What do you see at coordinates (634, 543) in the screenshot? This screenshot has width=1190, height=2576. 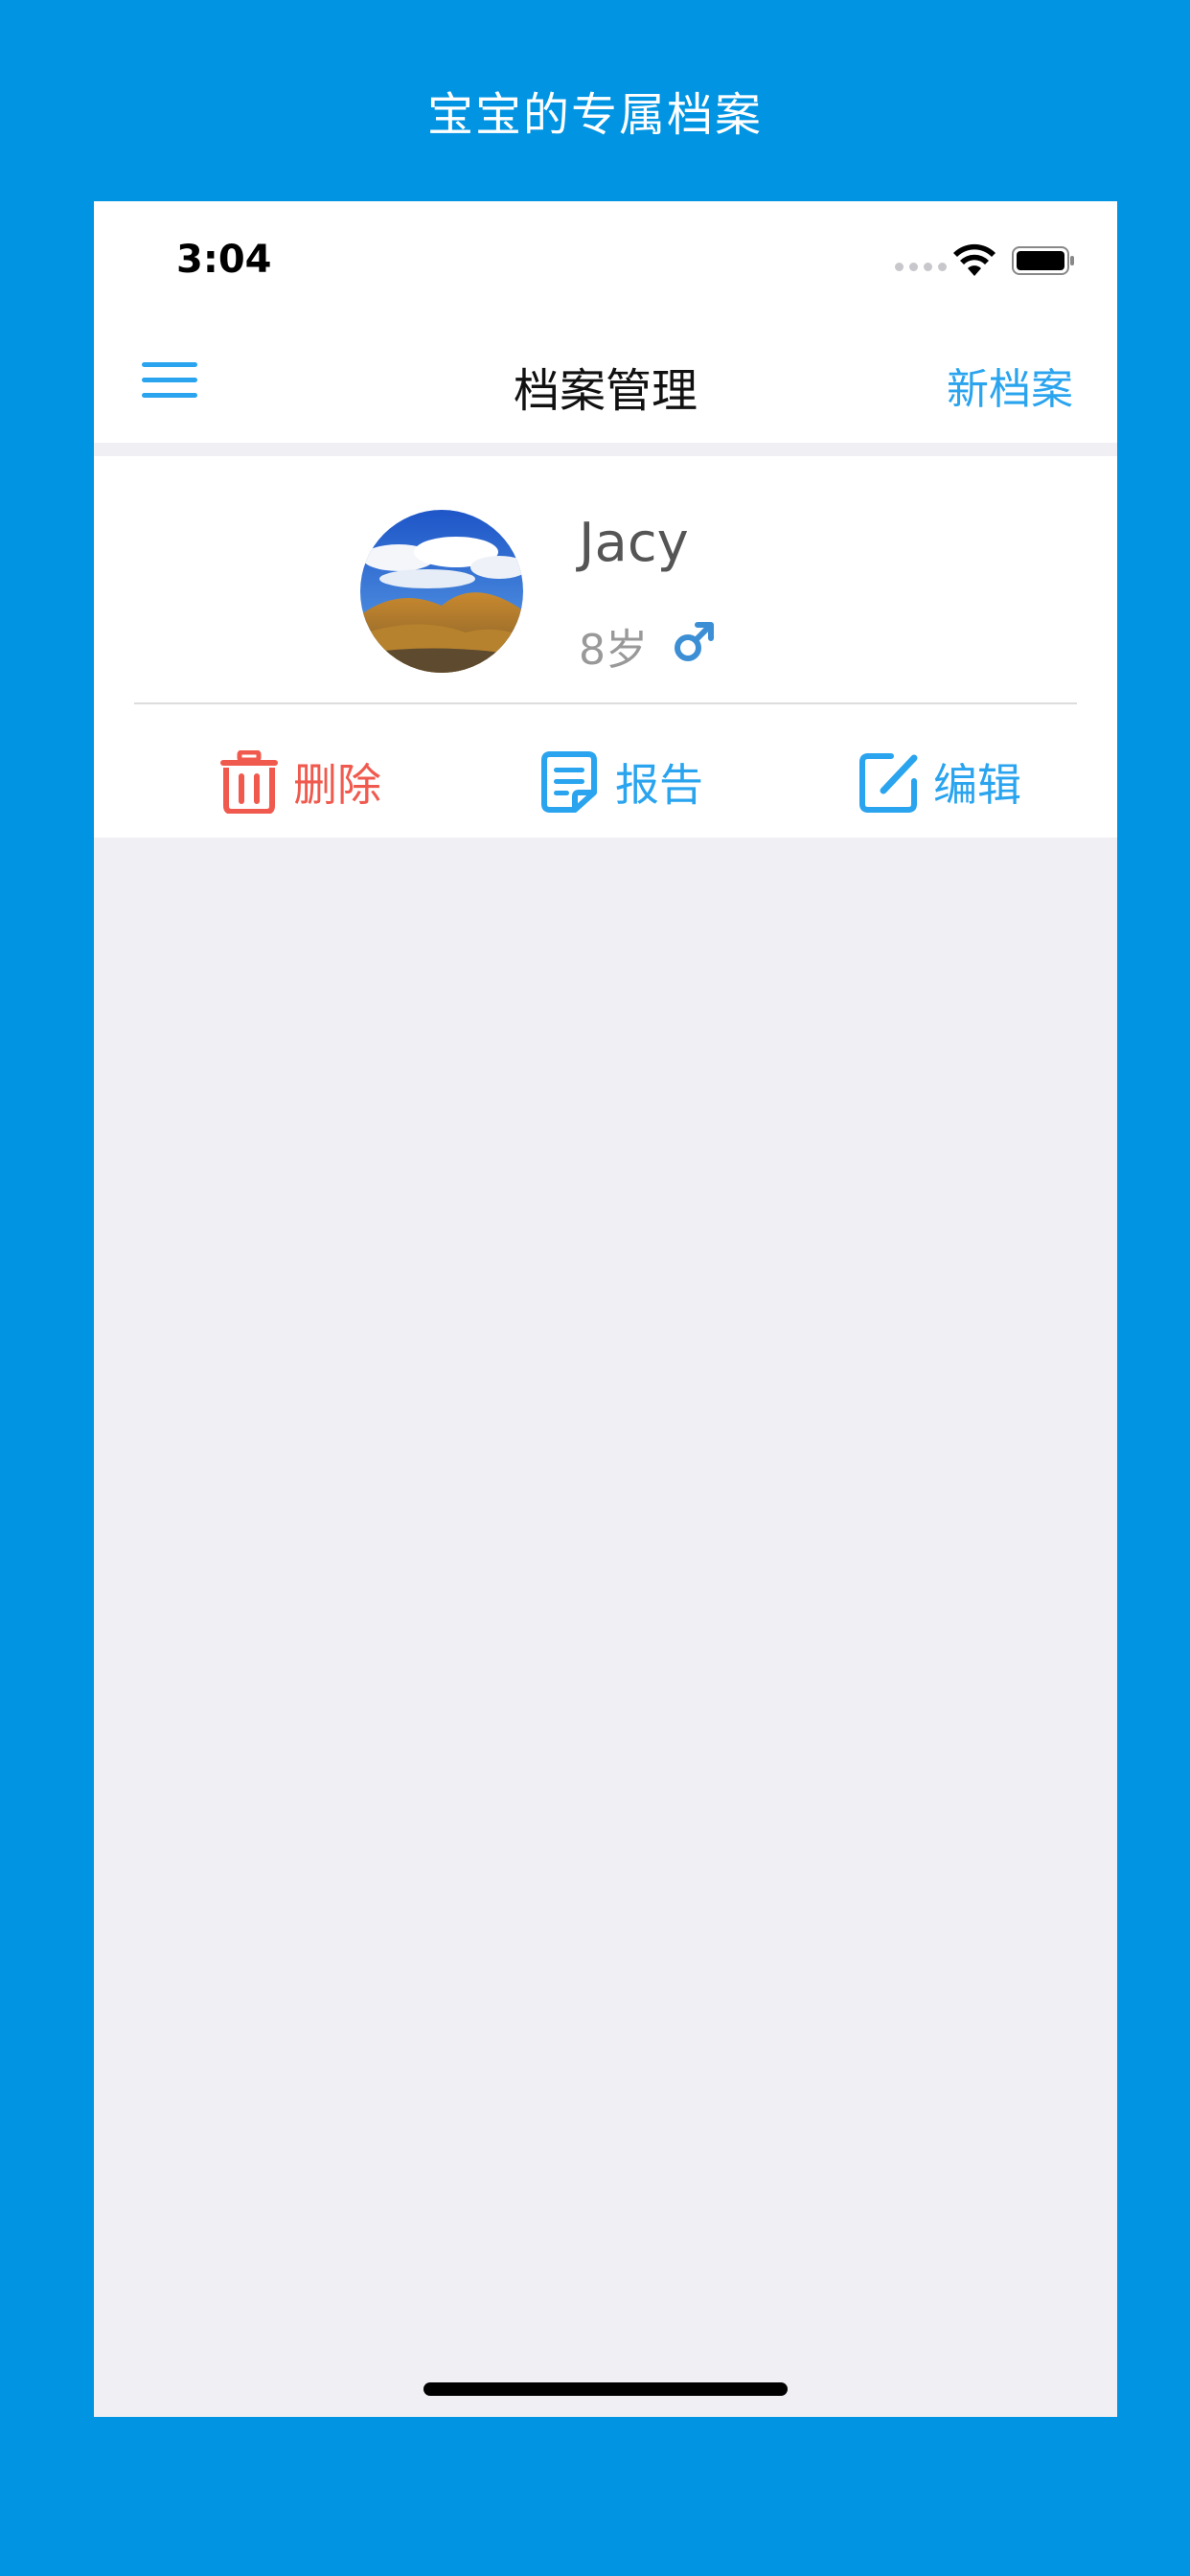 I see `profile-name: Jacy` at bounding box center [634, 543].